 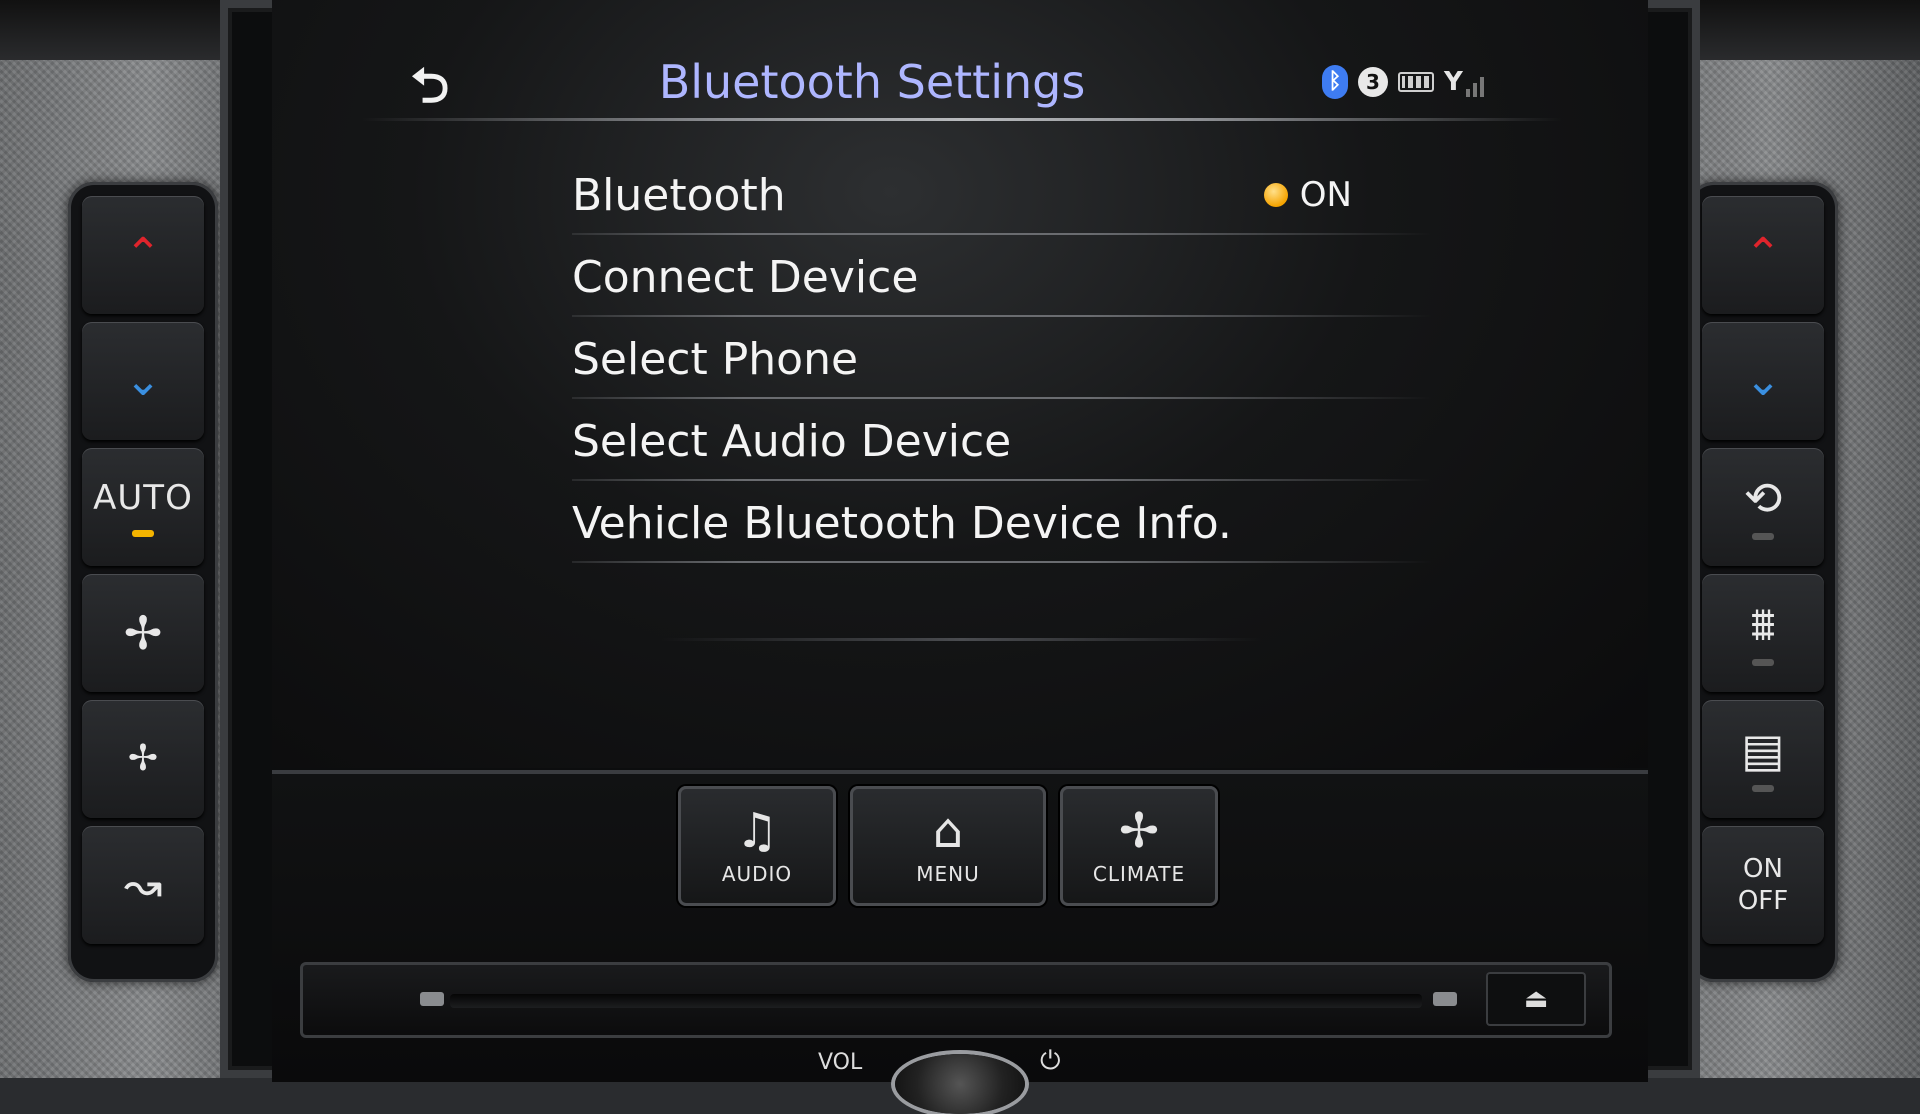 I want to click on audio-label: AUDIO, so click(x=757, y=874).